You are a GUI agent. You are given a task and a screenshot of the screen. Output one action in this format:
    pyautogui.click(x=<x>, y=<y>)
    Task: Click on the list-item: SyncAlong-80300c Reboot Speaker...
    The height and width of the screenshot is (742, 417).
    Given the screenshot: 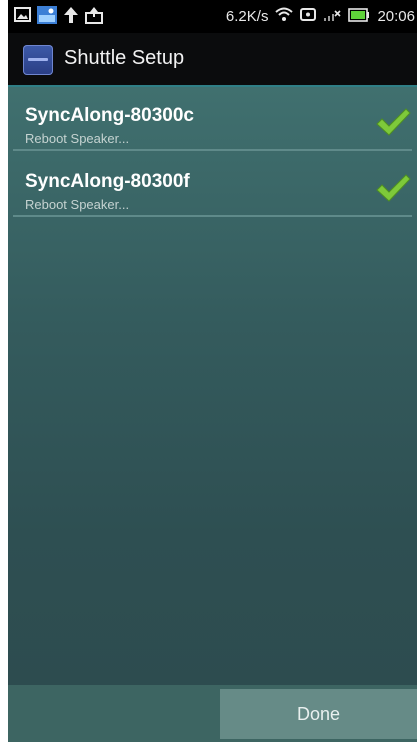 What is the action you would take?
    pyautogui.click(x=212, y=119)
    